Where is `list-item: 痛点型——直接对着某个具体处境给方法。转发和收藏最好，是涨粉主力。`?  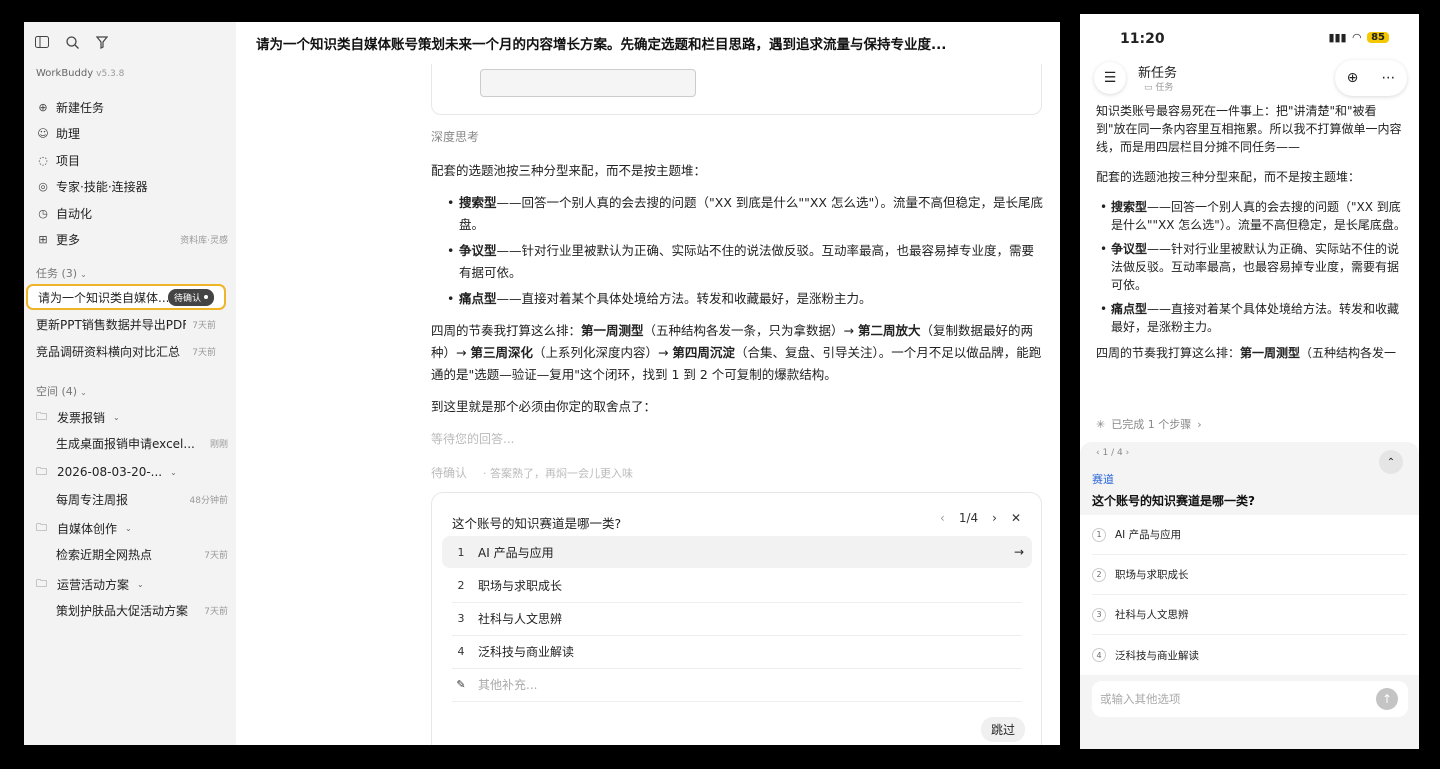
list-item: 痛点型——直接对着某个具体处境给方法。转发和收藏最好，是涨粉主力。 is located at coordinates (738, 299).